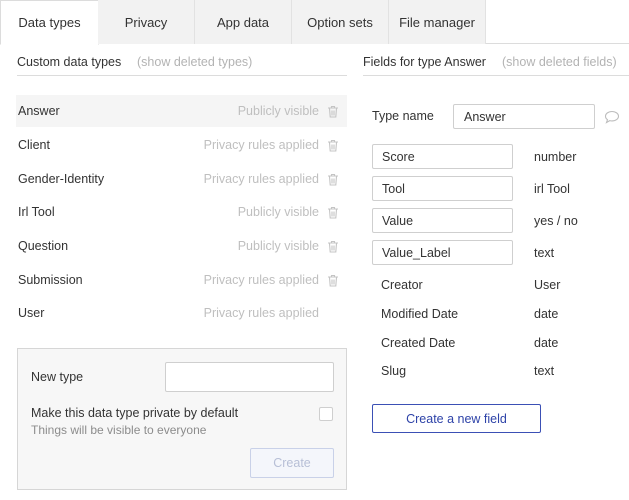 Image resolution: width=629 pixels, height=500 pixels. I want to click on comment-bubble-icon, so click(612, 117).